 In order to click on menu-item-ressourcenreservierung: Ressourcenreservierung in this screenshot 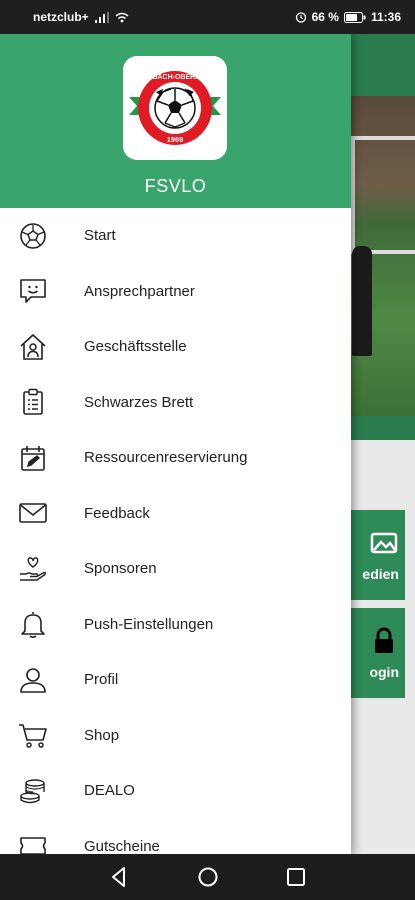, I will do `click(175, 458)`.